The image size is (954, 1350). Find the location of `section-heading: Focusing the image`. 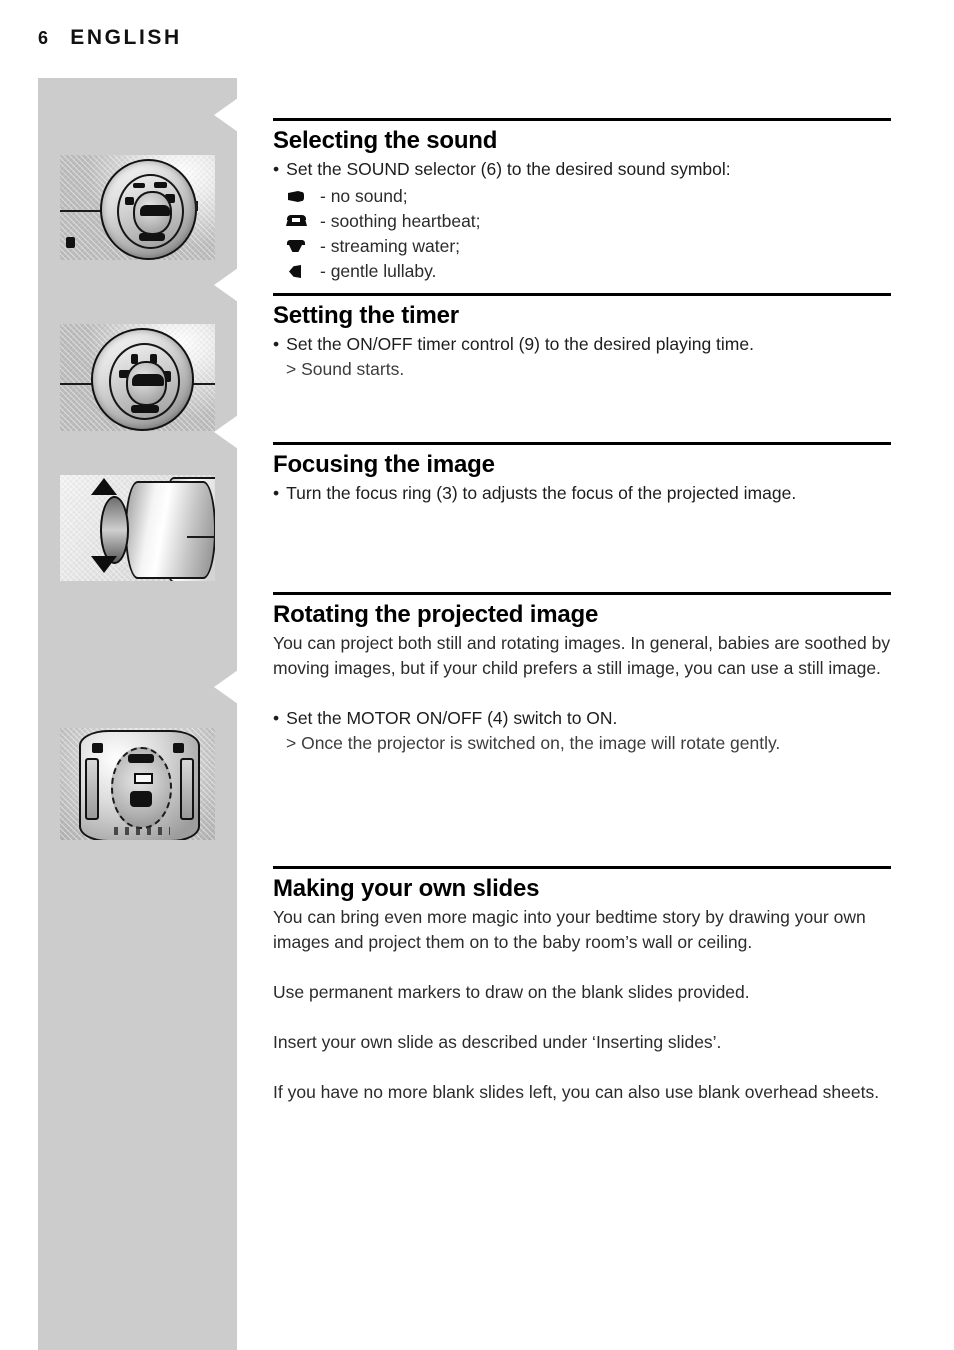

section-heading: Focusing the image is located at coordinates (384, 464).